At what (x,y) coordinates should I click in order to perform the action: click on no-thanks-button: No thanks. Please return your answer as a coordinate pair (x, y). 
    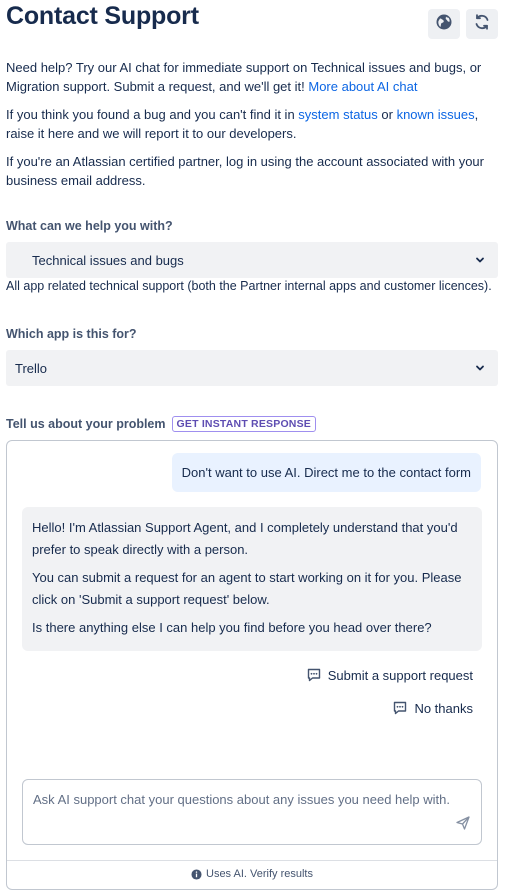
    Looking at the image, I should click on (432, 708).